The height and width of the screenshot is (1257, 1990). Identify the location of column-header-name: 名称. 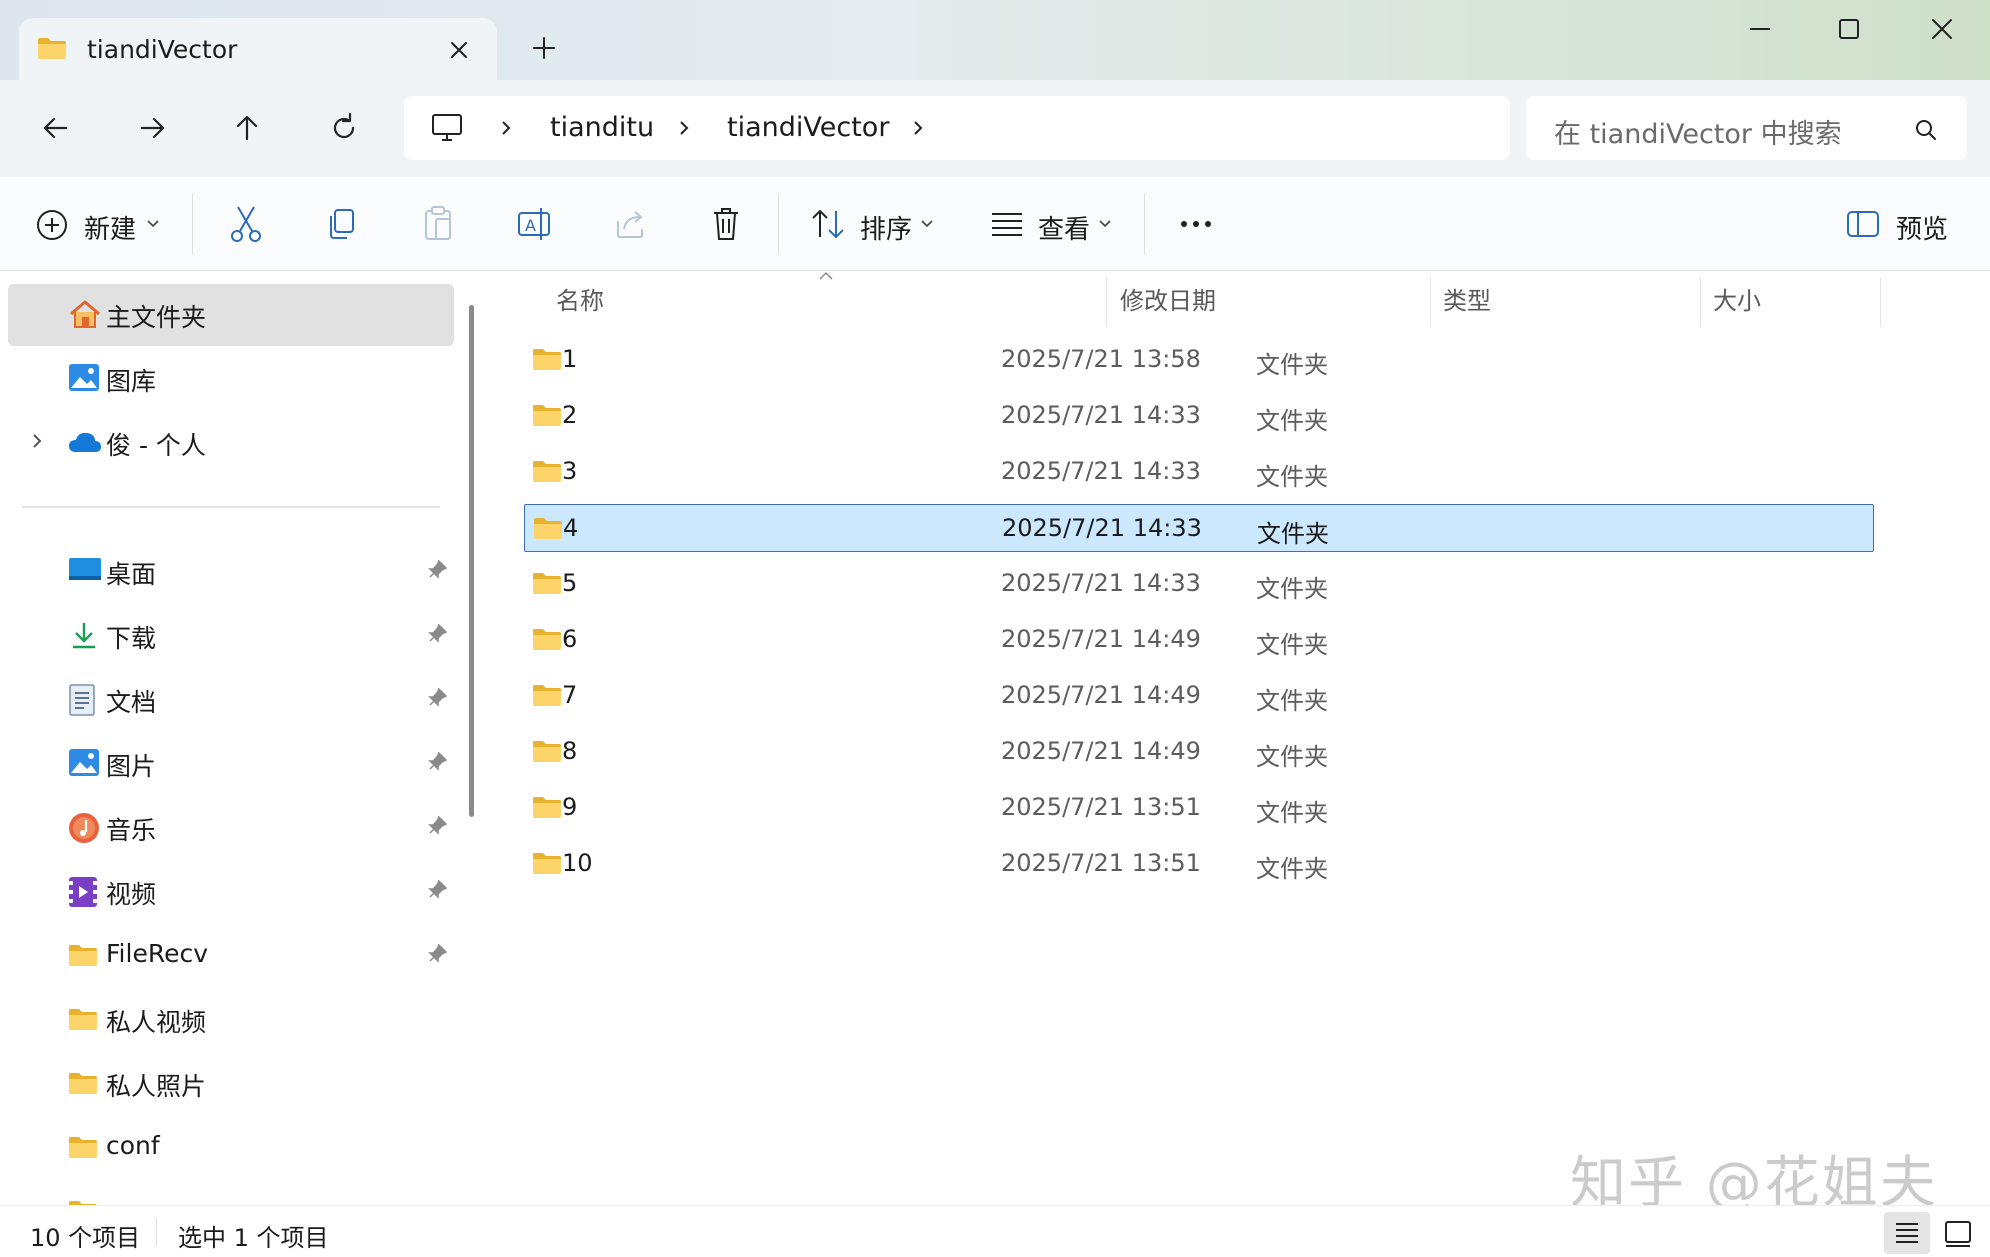
(580, 298).